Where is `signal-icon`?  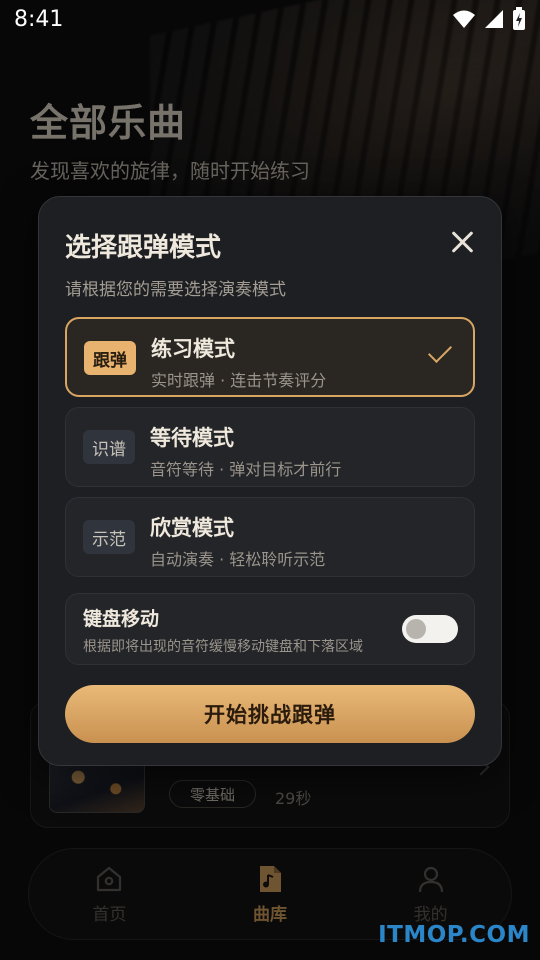 signal-icon is located at coordinates (494, 19).